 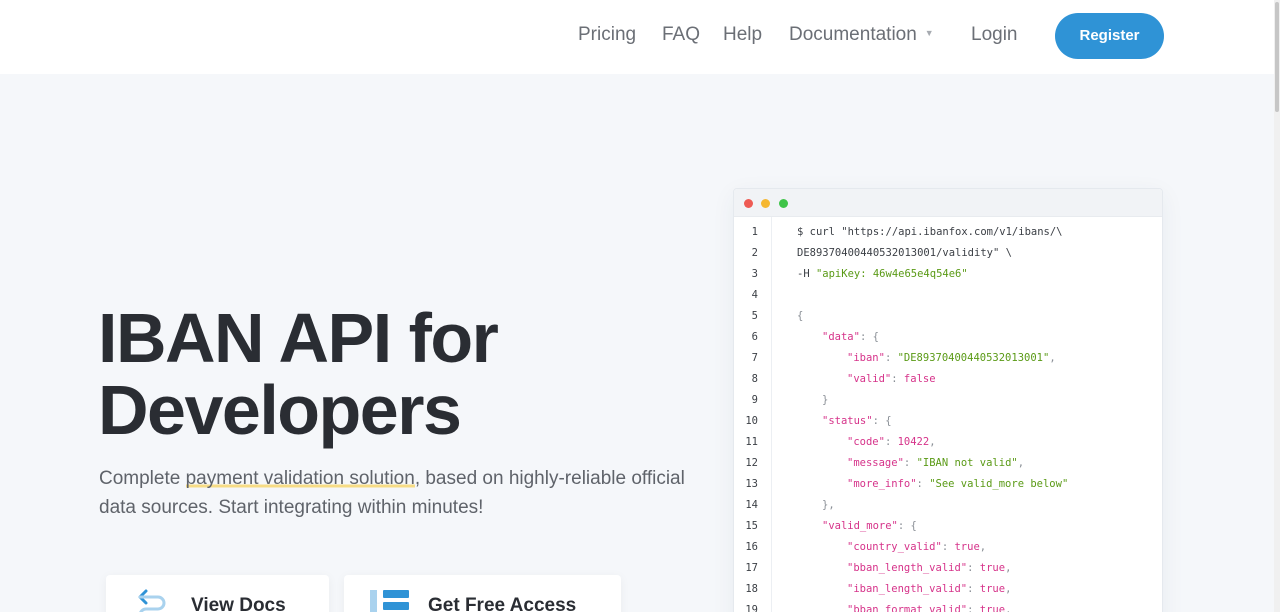 I want to click on code-line: 9}, so click(x=948, y=400).